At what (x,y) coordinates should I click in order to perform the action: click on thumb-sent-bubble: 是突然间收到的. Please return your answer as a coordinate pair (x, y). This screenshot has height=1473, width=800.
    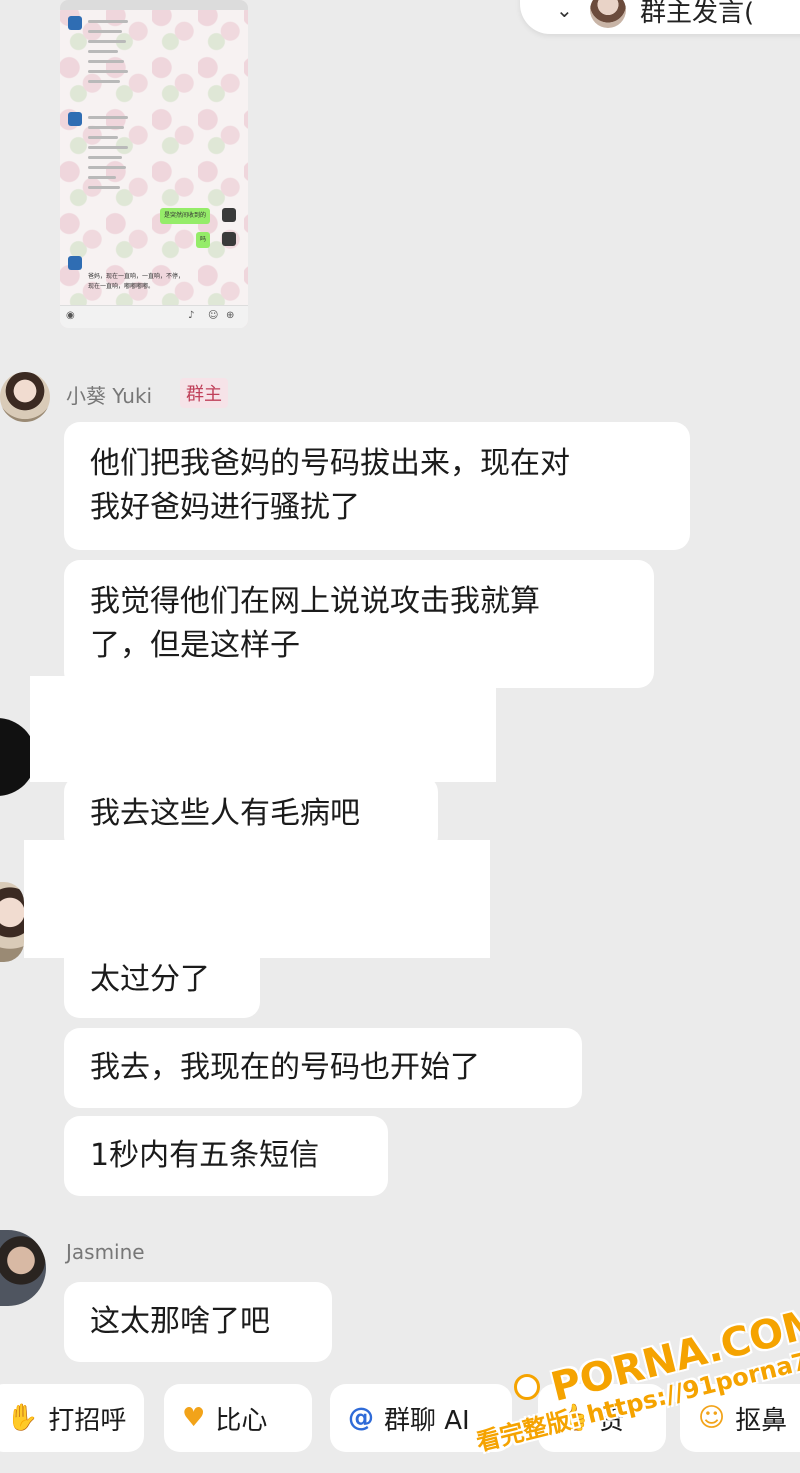
    Looking at the image, I should click on (185, 216).